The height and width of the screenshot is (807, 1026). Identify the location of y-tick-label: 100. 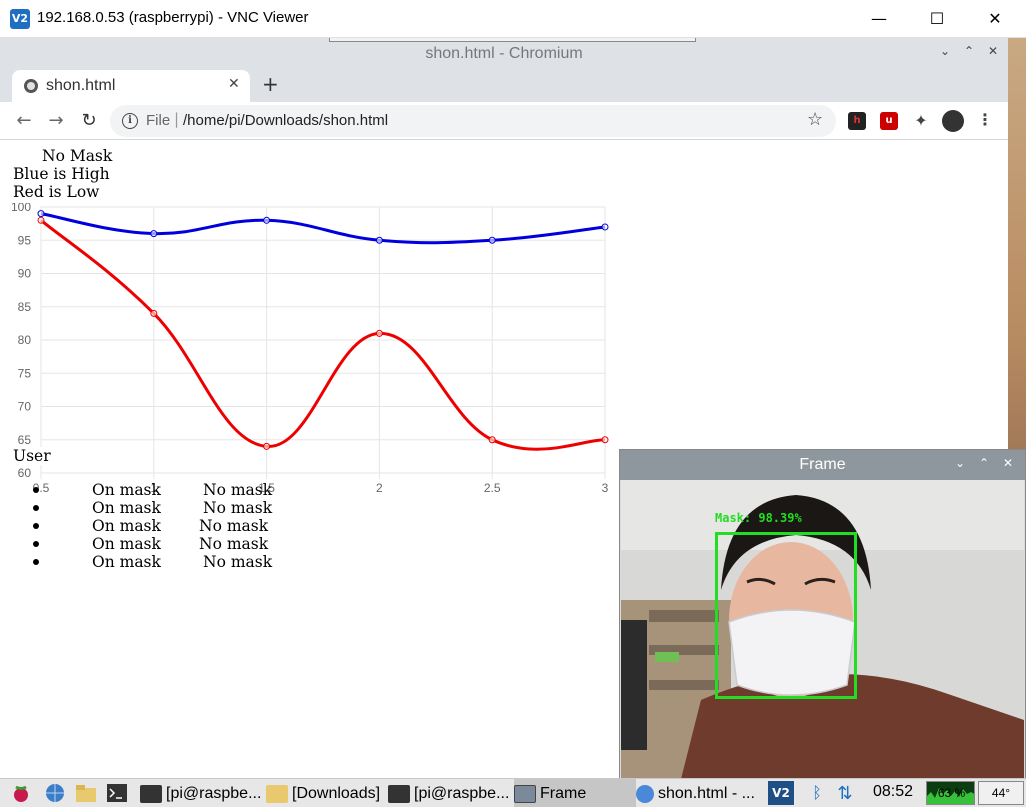
(21, 208).